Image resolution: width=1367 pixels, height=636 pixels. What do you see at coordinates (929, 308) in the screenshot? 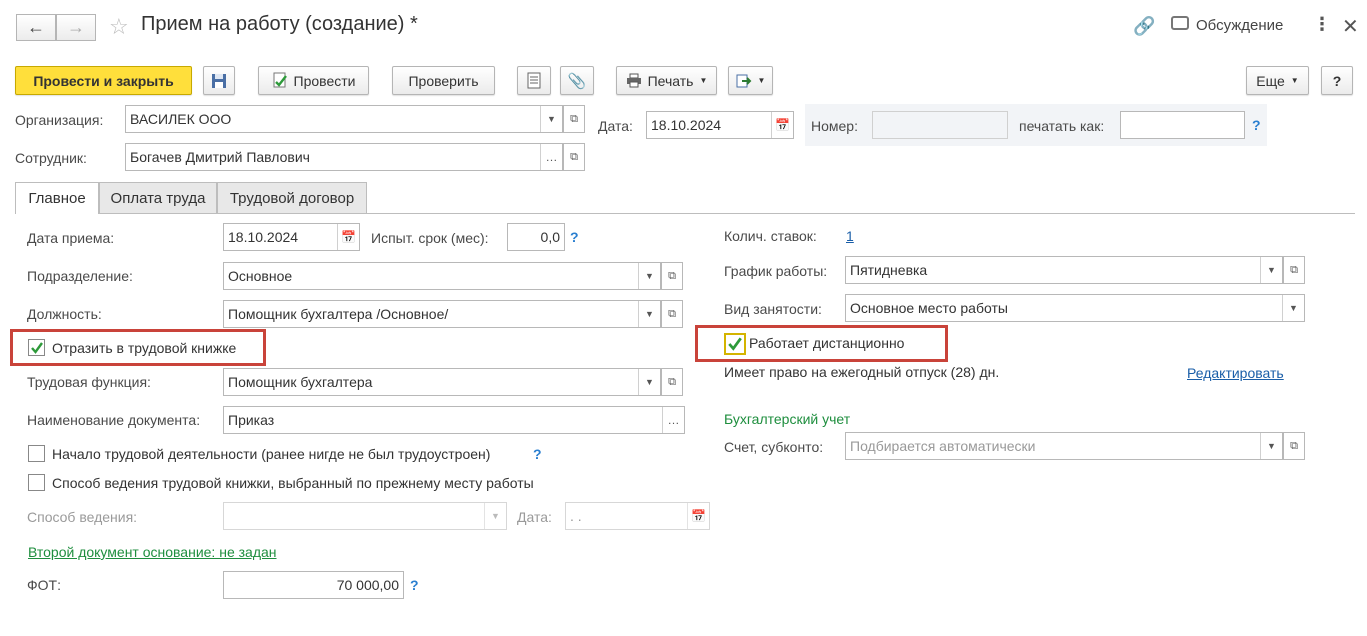
I see `employment-value: Основное место работы` at bounding box center [929, 308].